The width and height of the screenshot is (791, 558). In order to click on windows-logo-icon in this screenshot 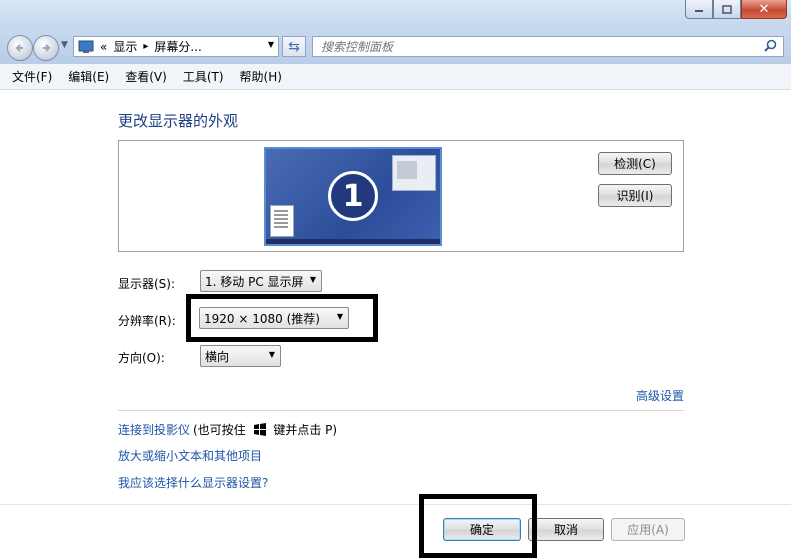, I will do `click(259, 429)`.